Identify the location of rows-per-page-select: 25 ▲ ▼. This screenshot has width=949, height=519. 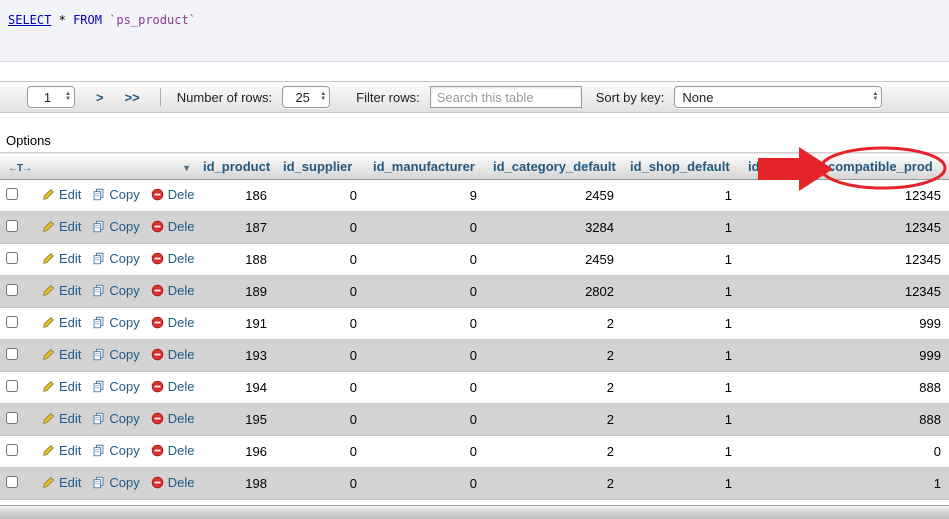
(306, 97).